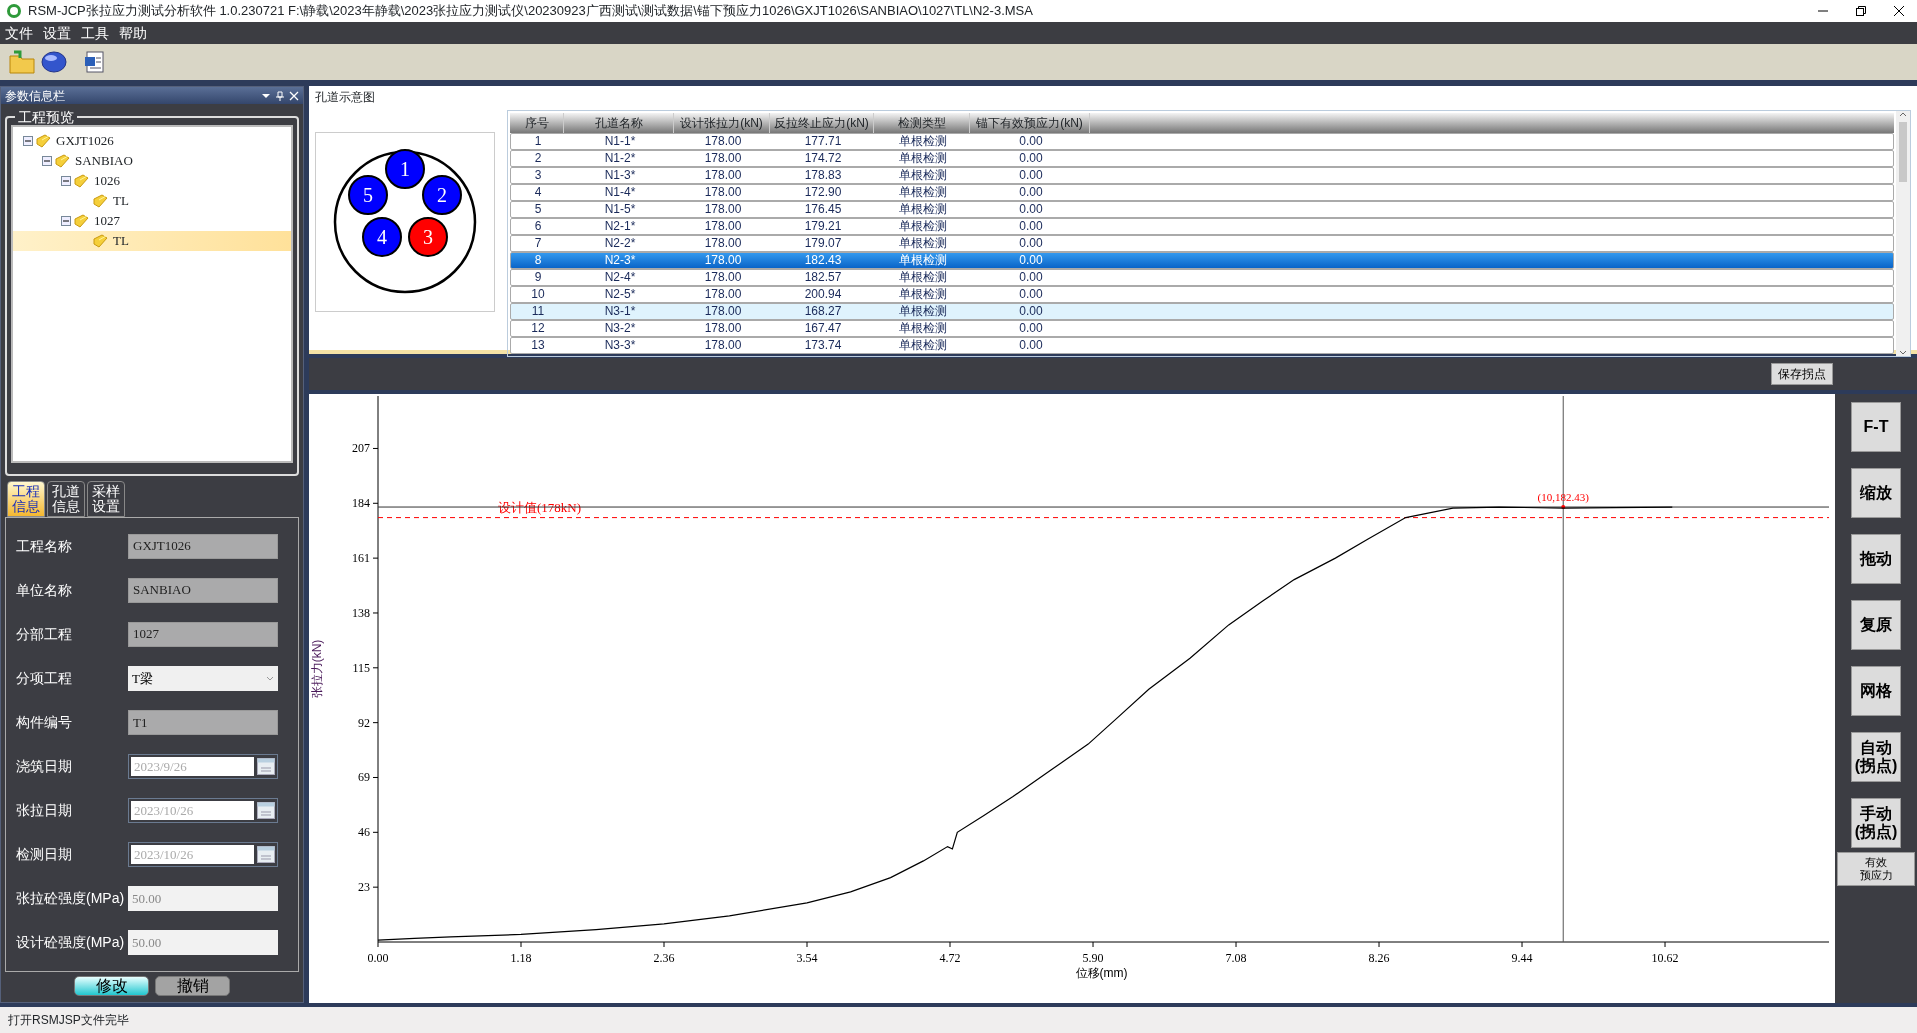  Describe the element at coordinates (1202, 328) in the screenshot. I see `table-row: 12 N3-2* 178.00 167.47 单根检测 0.00` at that location.